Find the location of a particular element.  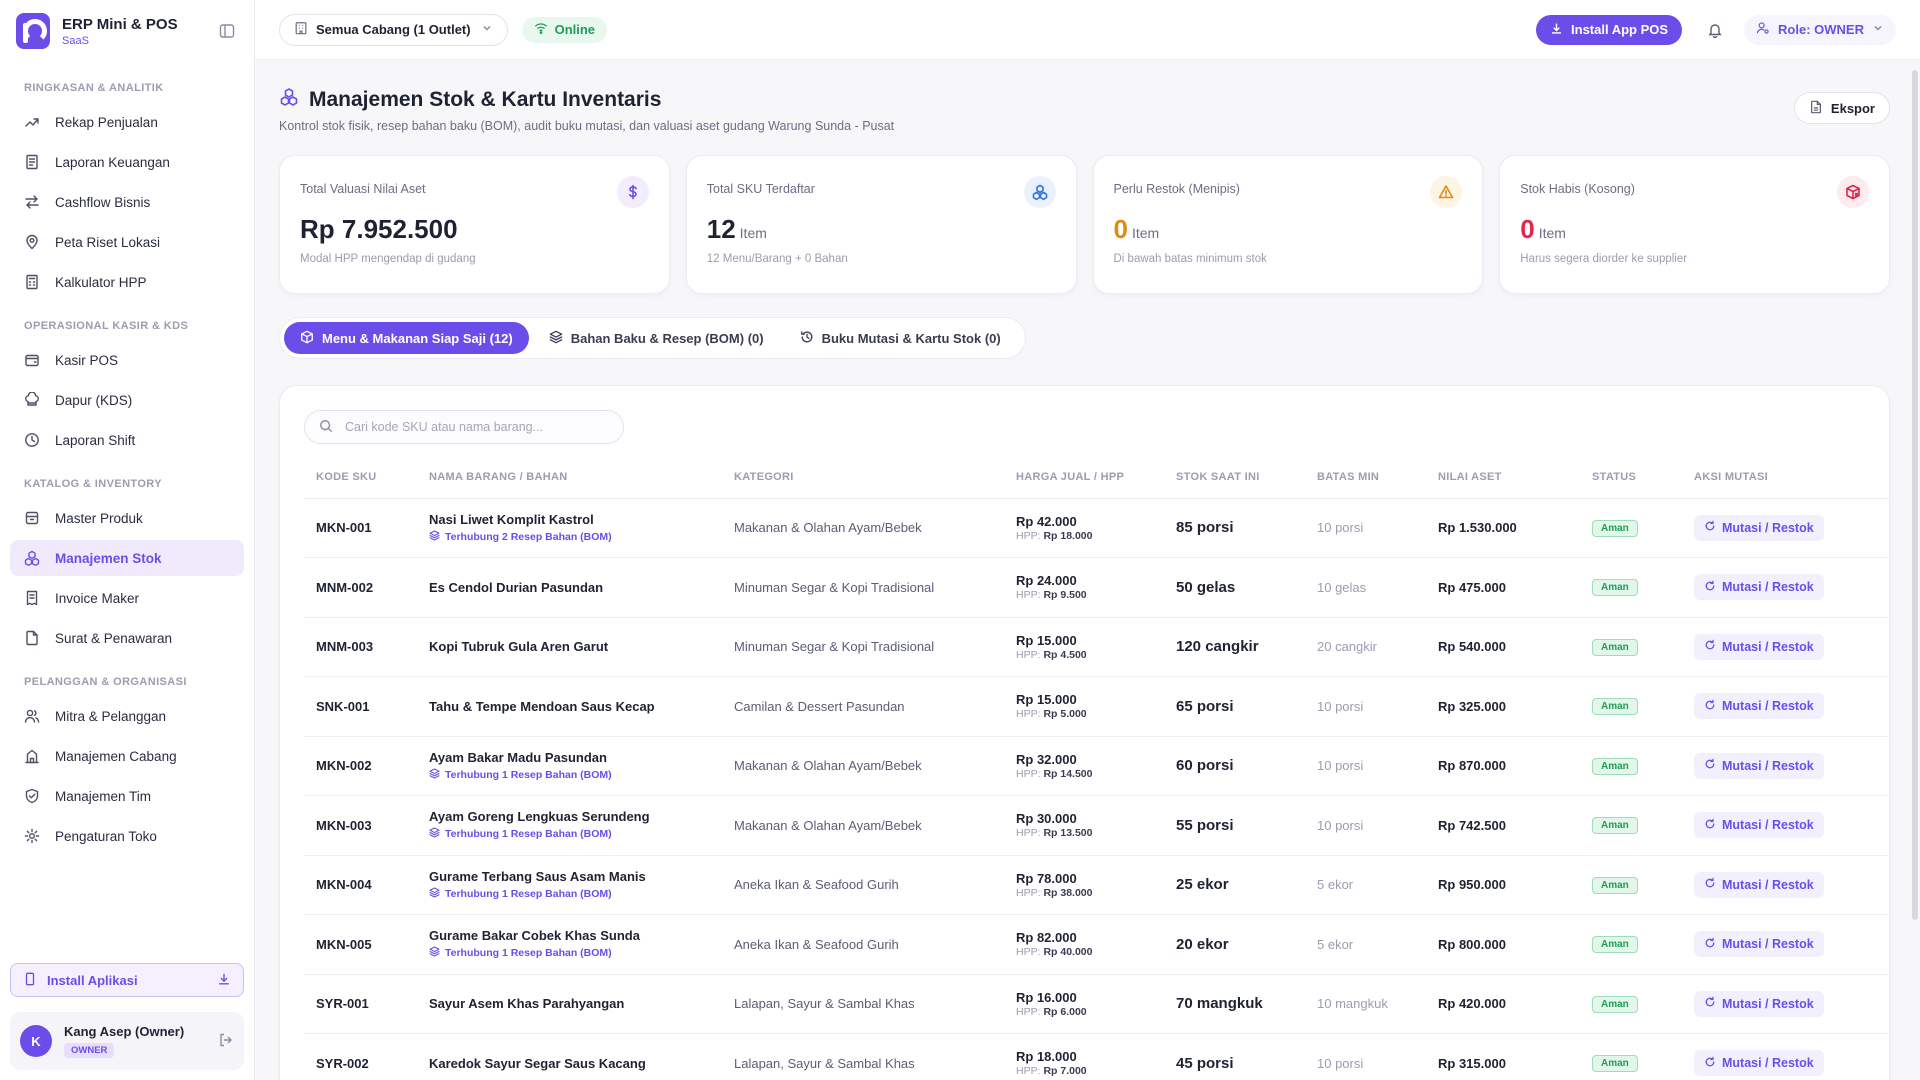

stat-label: Total SKU Terdaftar is located at coordinates (760, 189).